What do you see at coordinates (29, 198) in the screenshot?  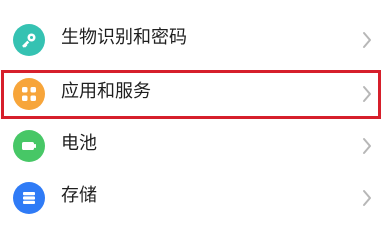 I see `storage-icon` at bounding box center [29, 198].